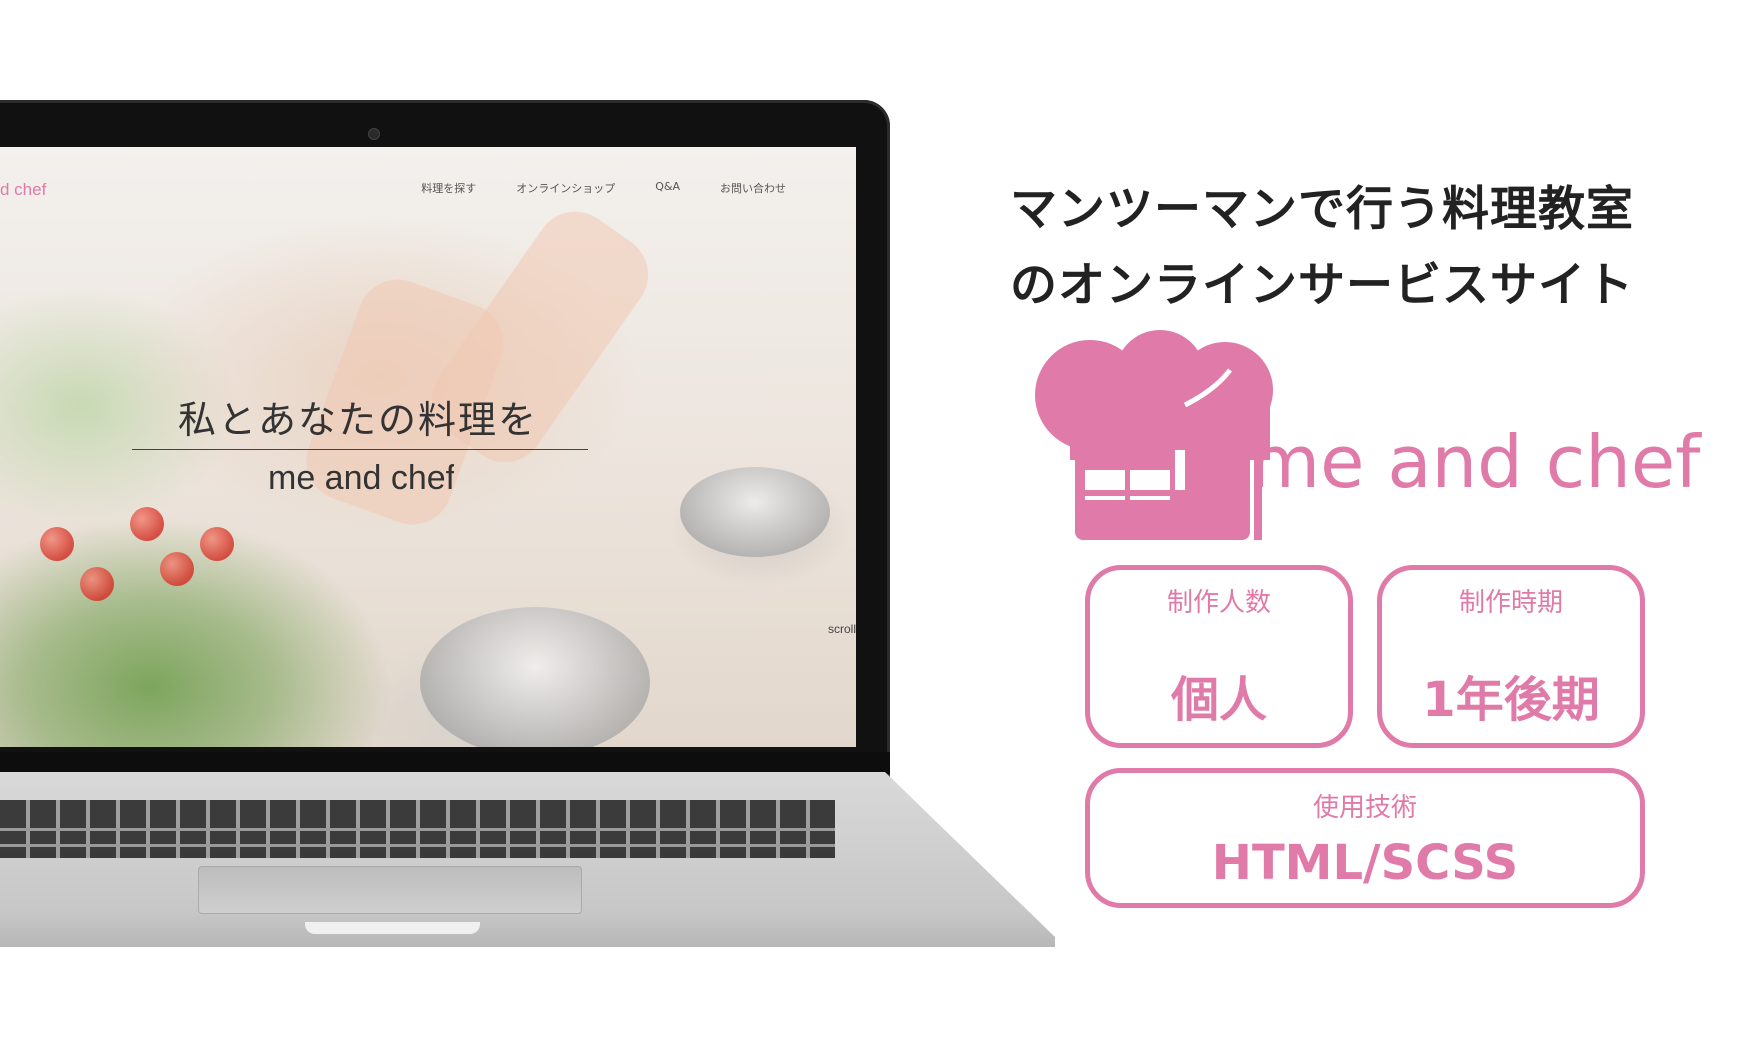  I want to click on team-size-value: 個人, so click(1218, 700).